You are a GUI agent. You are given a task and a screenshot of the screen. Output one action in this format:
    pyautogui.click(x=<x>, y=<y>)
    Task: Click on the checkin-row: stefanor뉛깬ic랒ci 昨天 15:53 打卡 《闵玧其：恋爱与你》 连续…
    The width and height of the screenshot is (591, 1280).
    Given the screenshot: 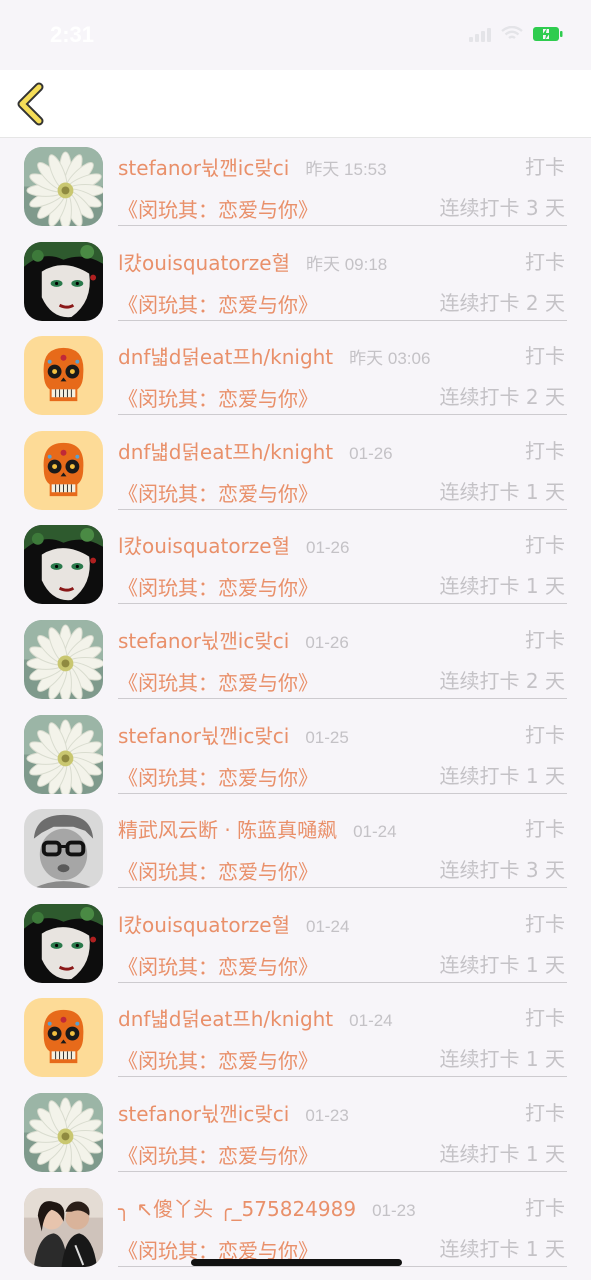 What is the action you would take?
    pyautogui.click(x=295, y=185)
    